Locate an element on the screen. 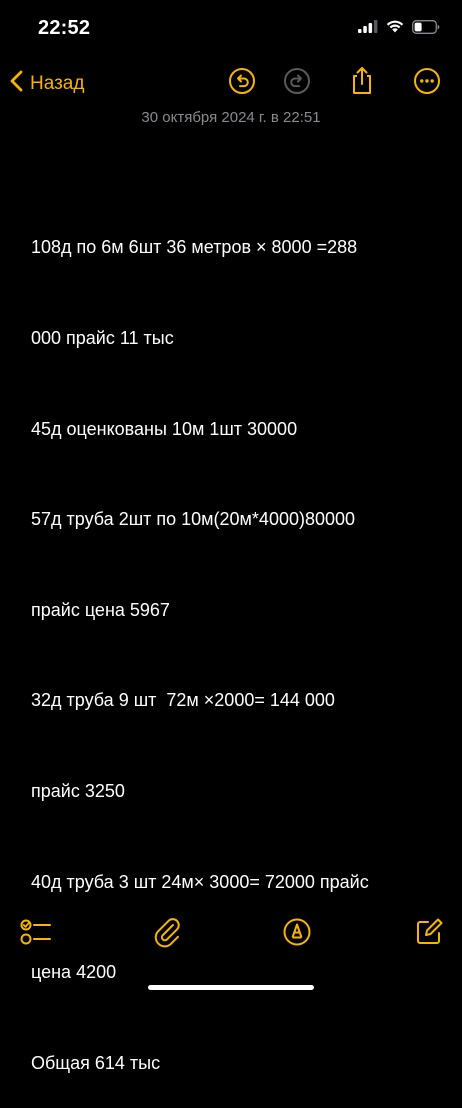 The width and height of the screenshot is (462, 1108). note-line: Общая 614 тыс is located at coordinates (96, 1062).